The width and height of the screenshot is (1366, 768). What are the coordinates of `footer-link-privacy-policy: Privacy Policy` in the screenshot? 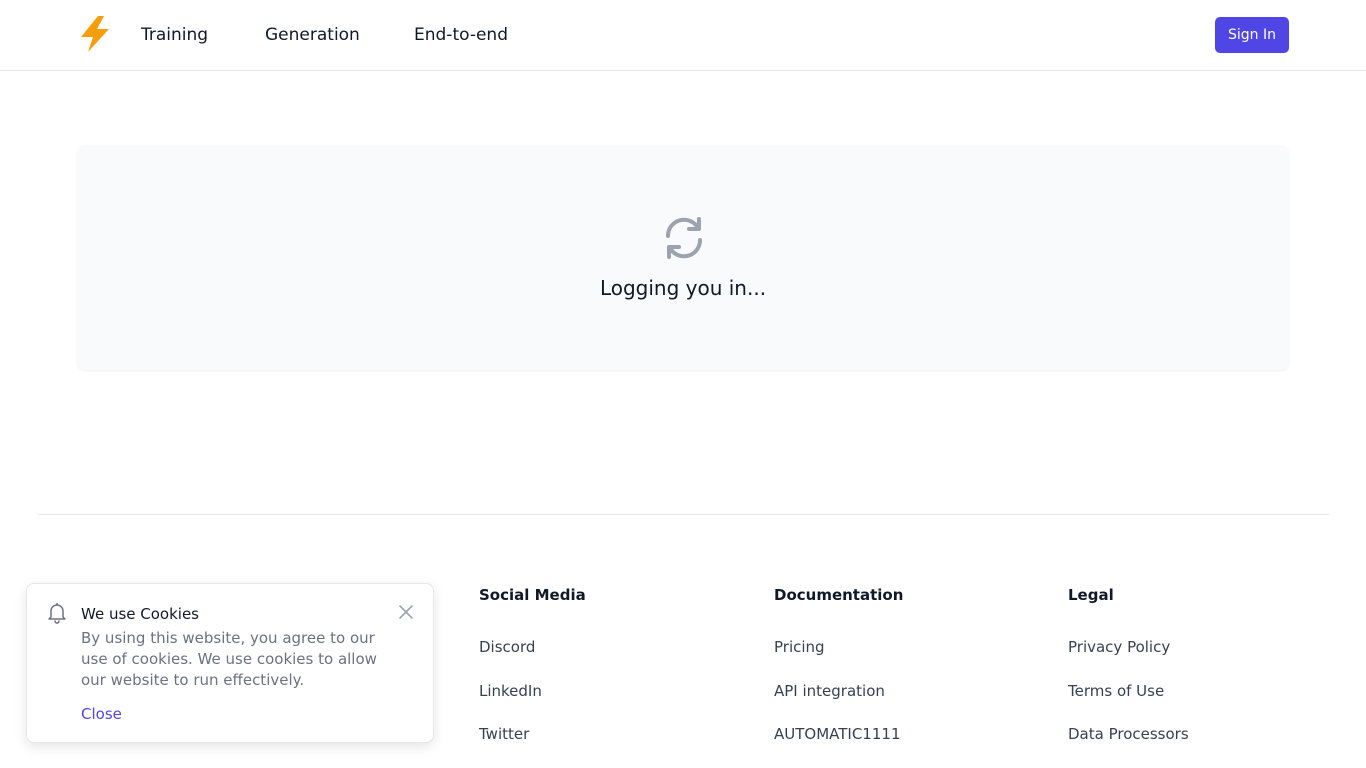 It's located at (1119, 647).